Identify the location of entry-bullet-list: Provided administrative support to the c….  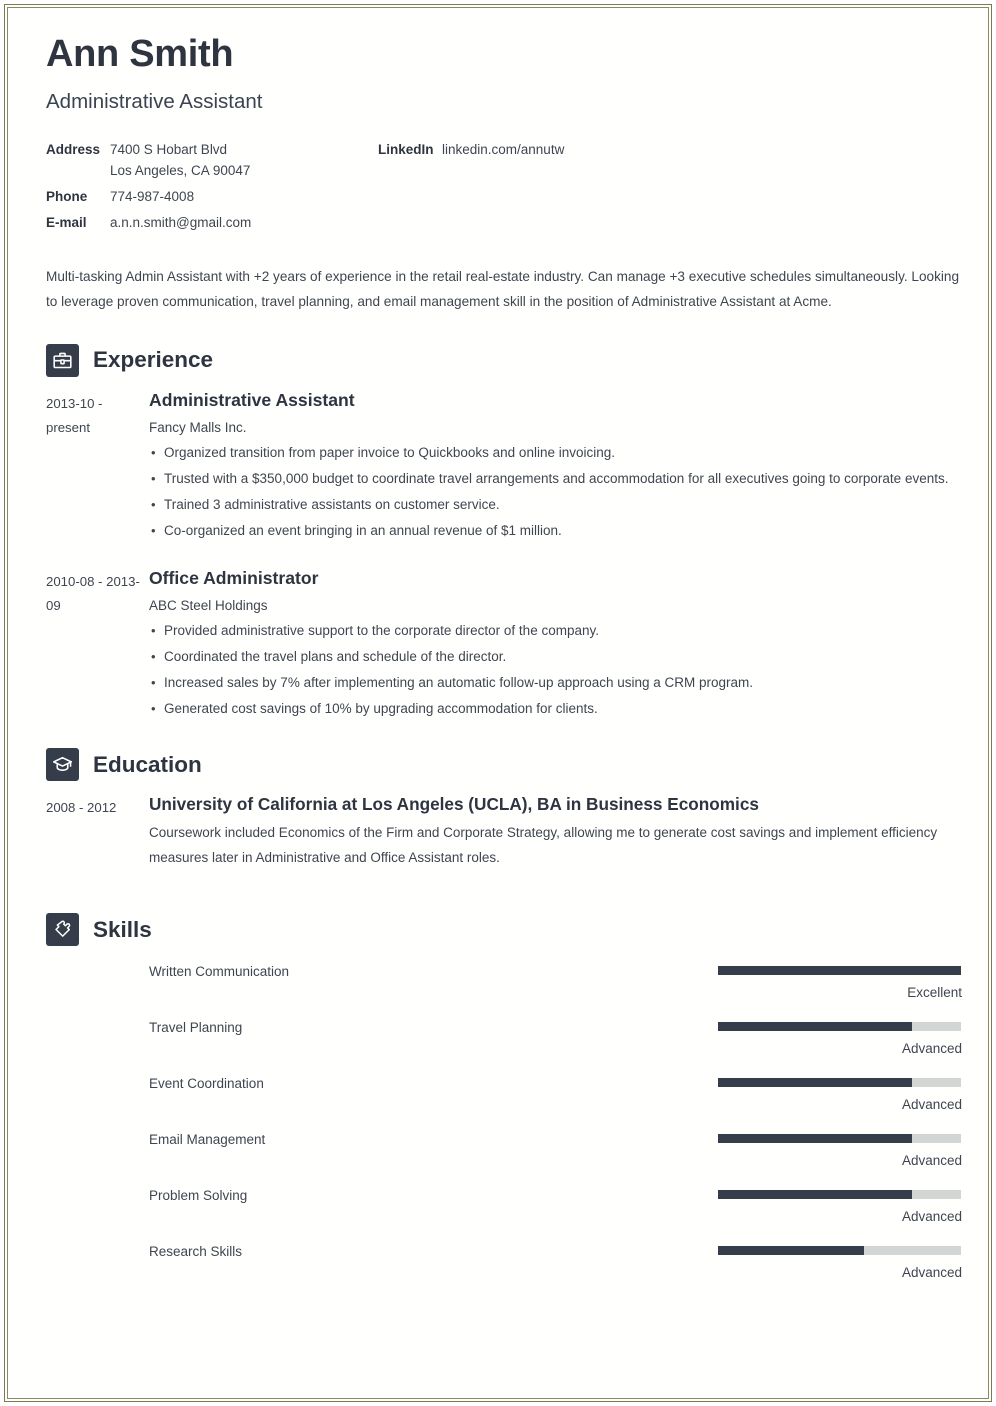
(555, 670).